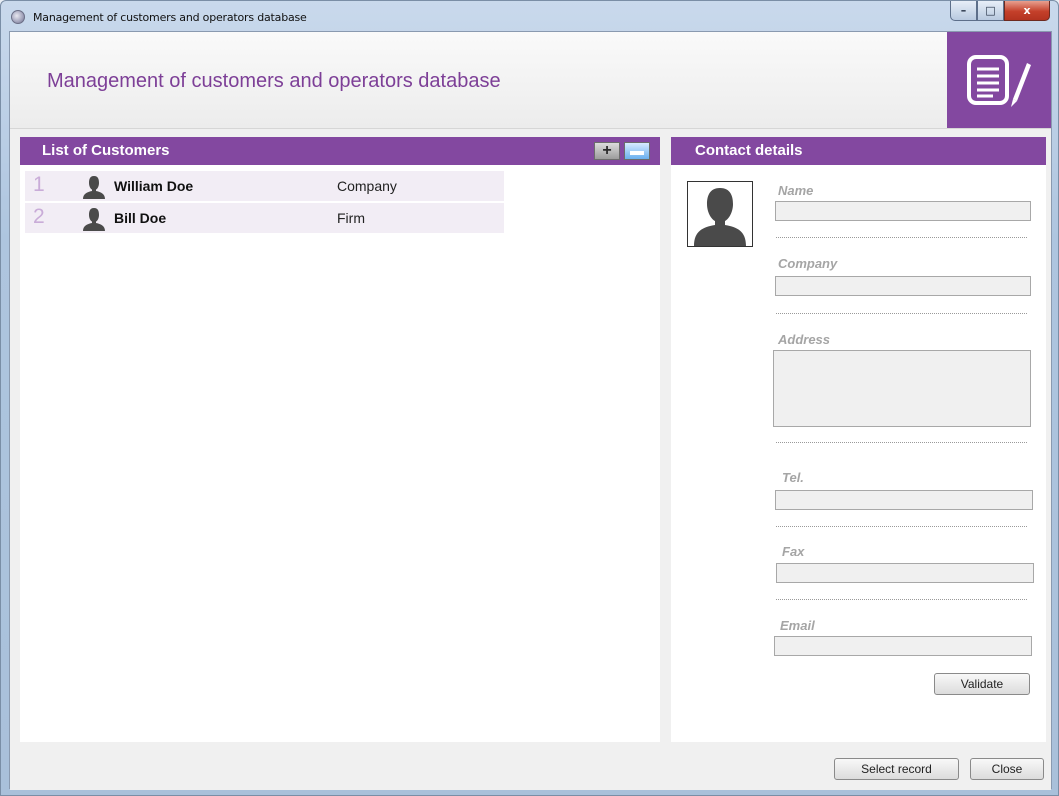 The image size is (1059, 796). Describe the element at coordinates (264, 186) in the screenshot. I see `customer-row: 1 William Doe Company` at that location.